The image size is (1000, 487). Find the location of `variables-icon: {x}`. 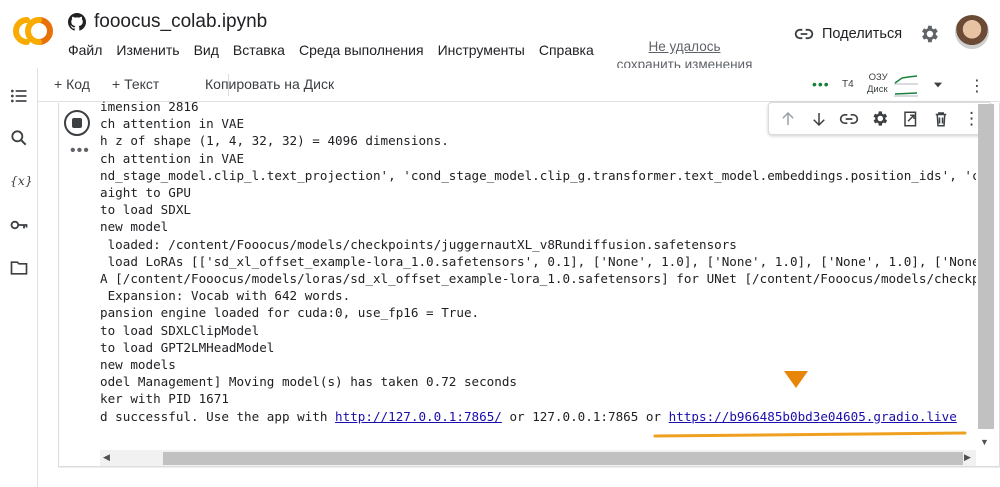

variables-icon: {x} is located at coordinates (19, 181).